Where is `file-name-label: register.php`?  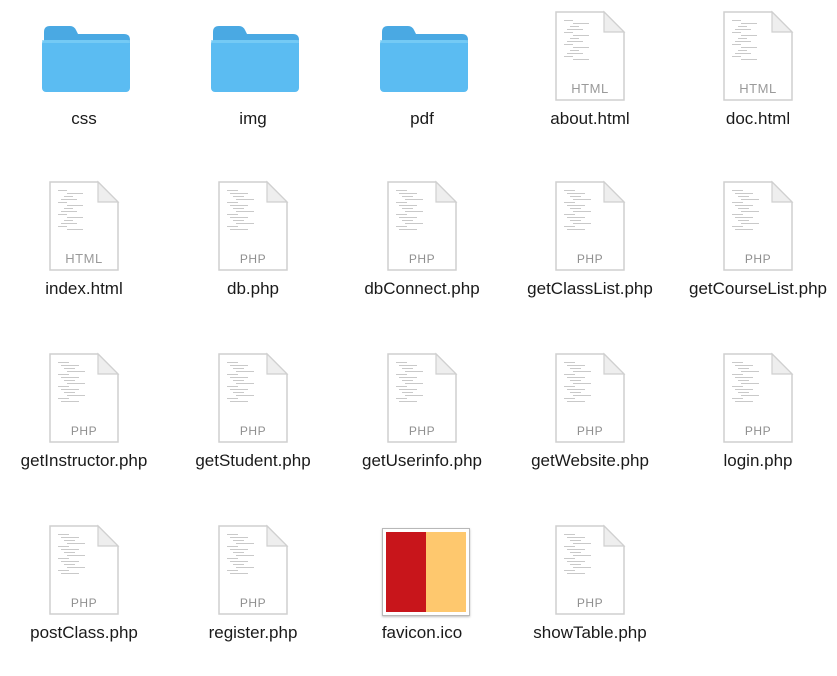
file-name-label: register.php is located at coordinates (253, 632).